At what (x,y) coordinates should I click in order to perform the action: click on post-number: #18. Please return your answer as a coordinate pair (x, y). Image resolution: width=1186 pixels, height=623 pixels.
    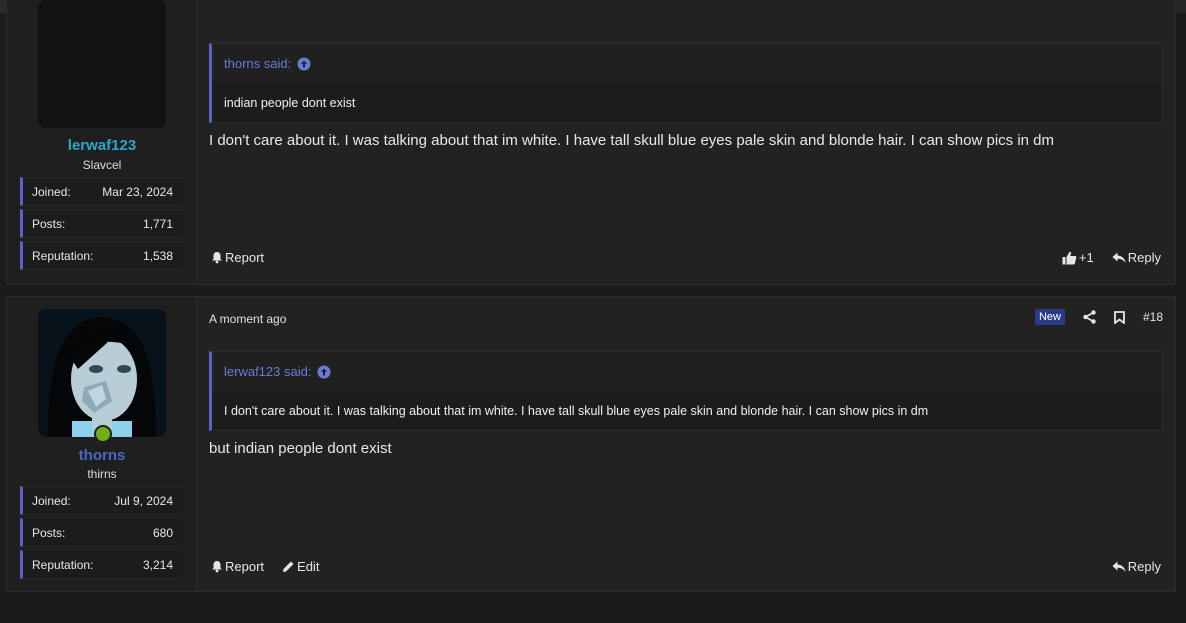
    Looking at the image, I should click on (1153, 317).